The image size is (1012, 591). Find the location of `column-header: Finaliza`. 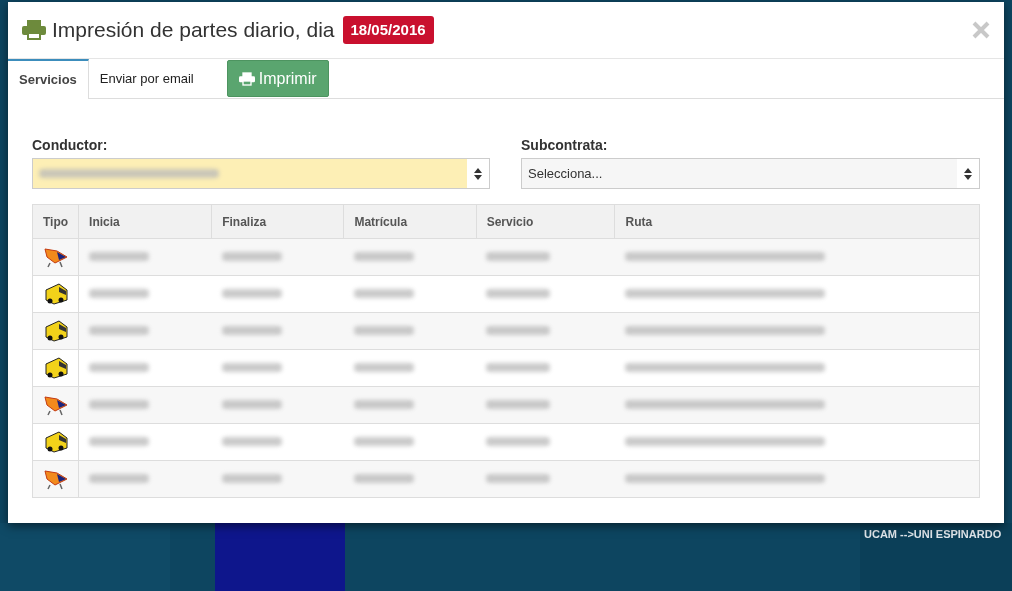

column-header: Finaliza is located at coordinates (277, 221).